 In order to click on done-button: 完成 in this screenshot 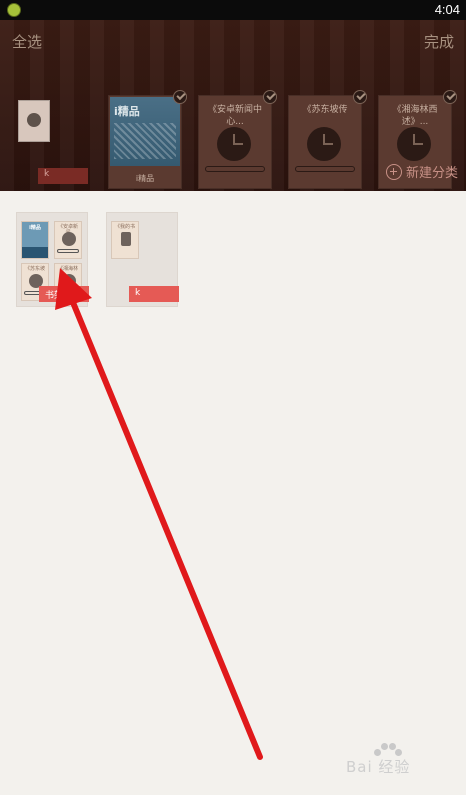, I will do `click(439, 41)`.